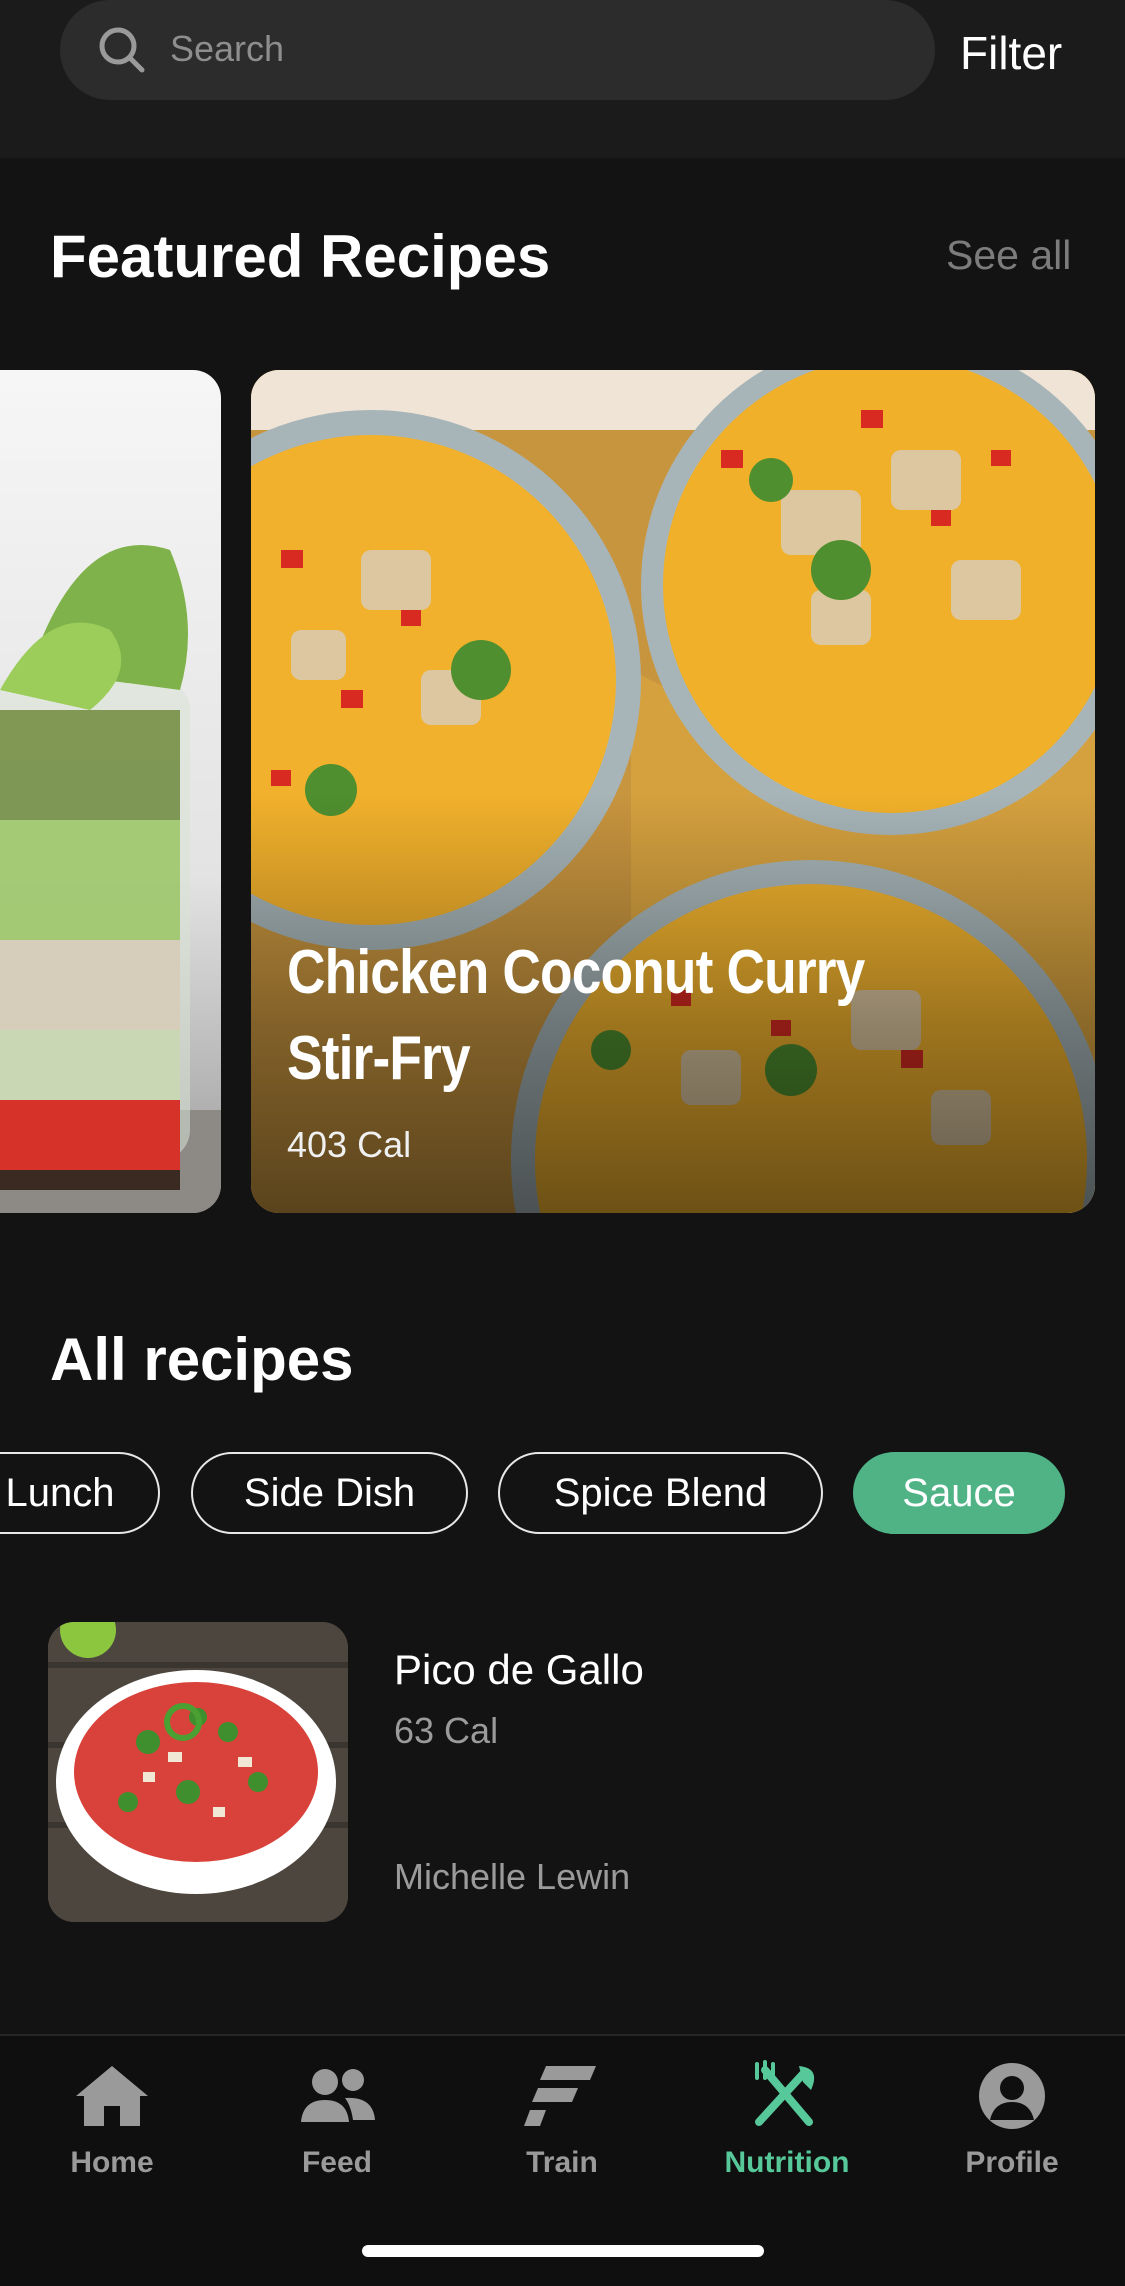 The image size is (1125, 2286). Describe the element at coordinates (1011, 53) in the screenshot. I see `filter-button: Filter` at that location.